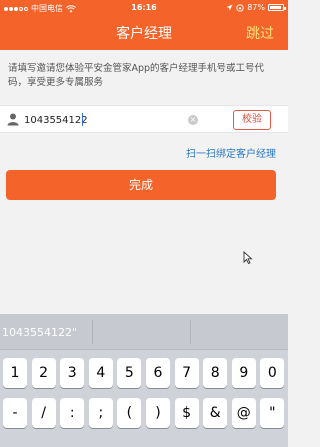 The height and width of the screenshot is (447, 320). I want to click on user-icon, so click(13, 119).